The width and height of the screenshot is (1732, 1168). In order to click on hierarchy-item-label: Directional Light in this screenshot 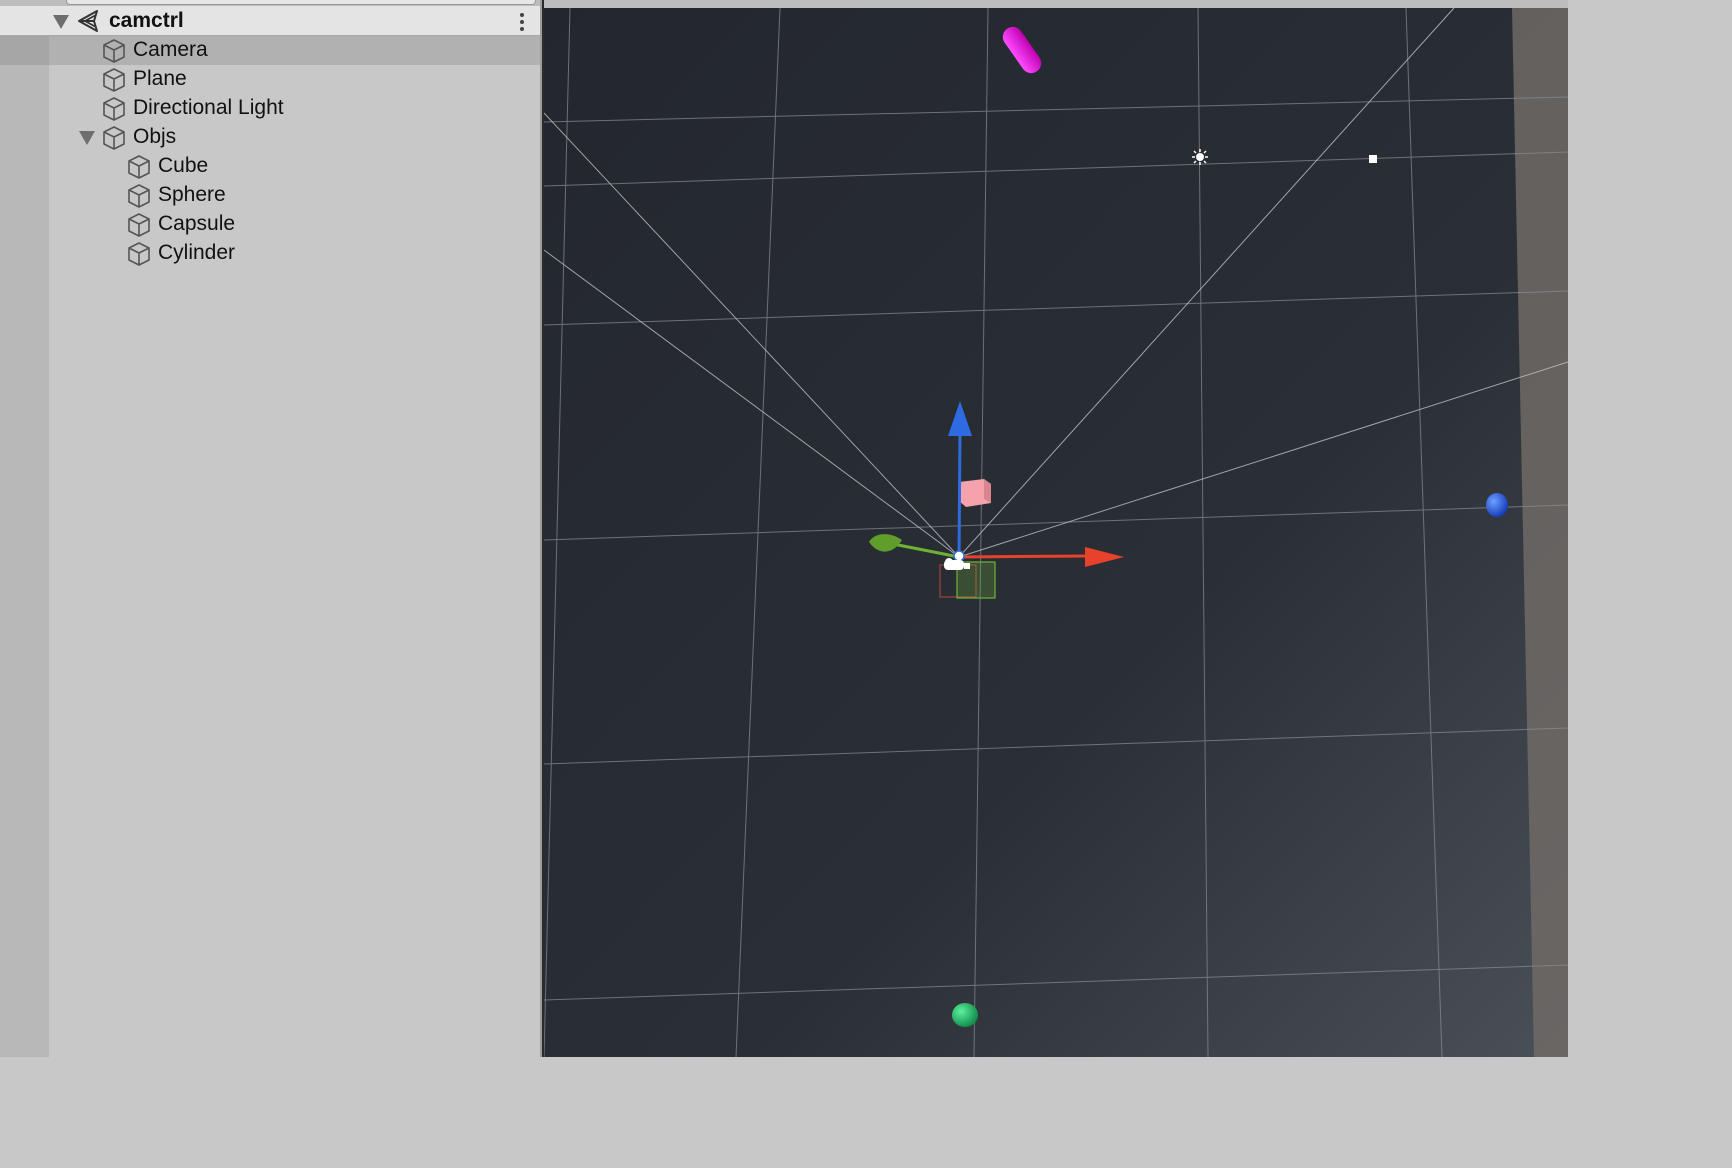, I will do `click(208, 107)`.